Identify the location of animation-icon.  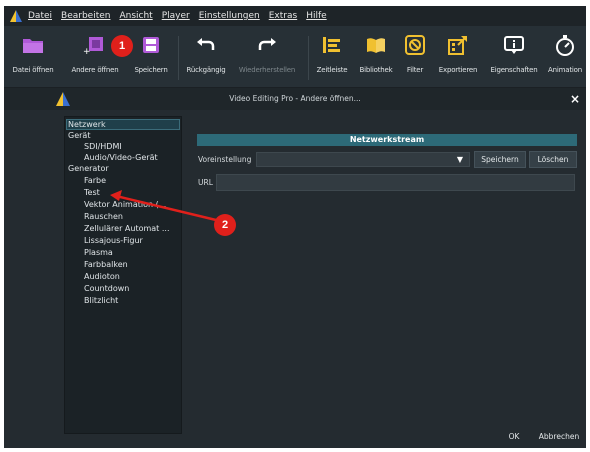
(565, 45).